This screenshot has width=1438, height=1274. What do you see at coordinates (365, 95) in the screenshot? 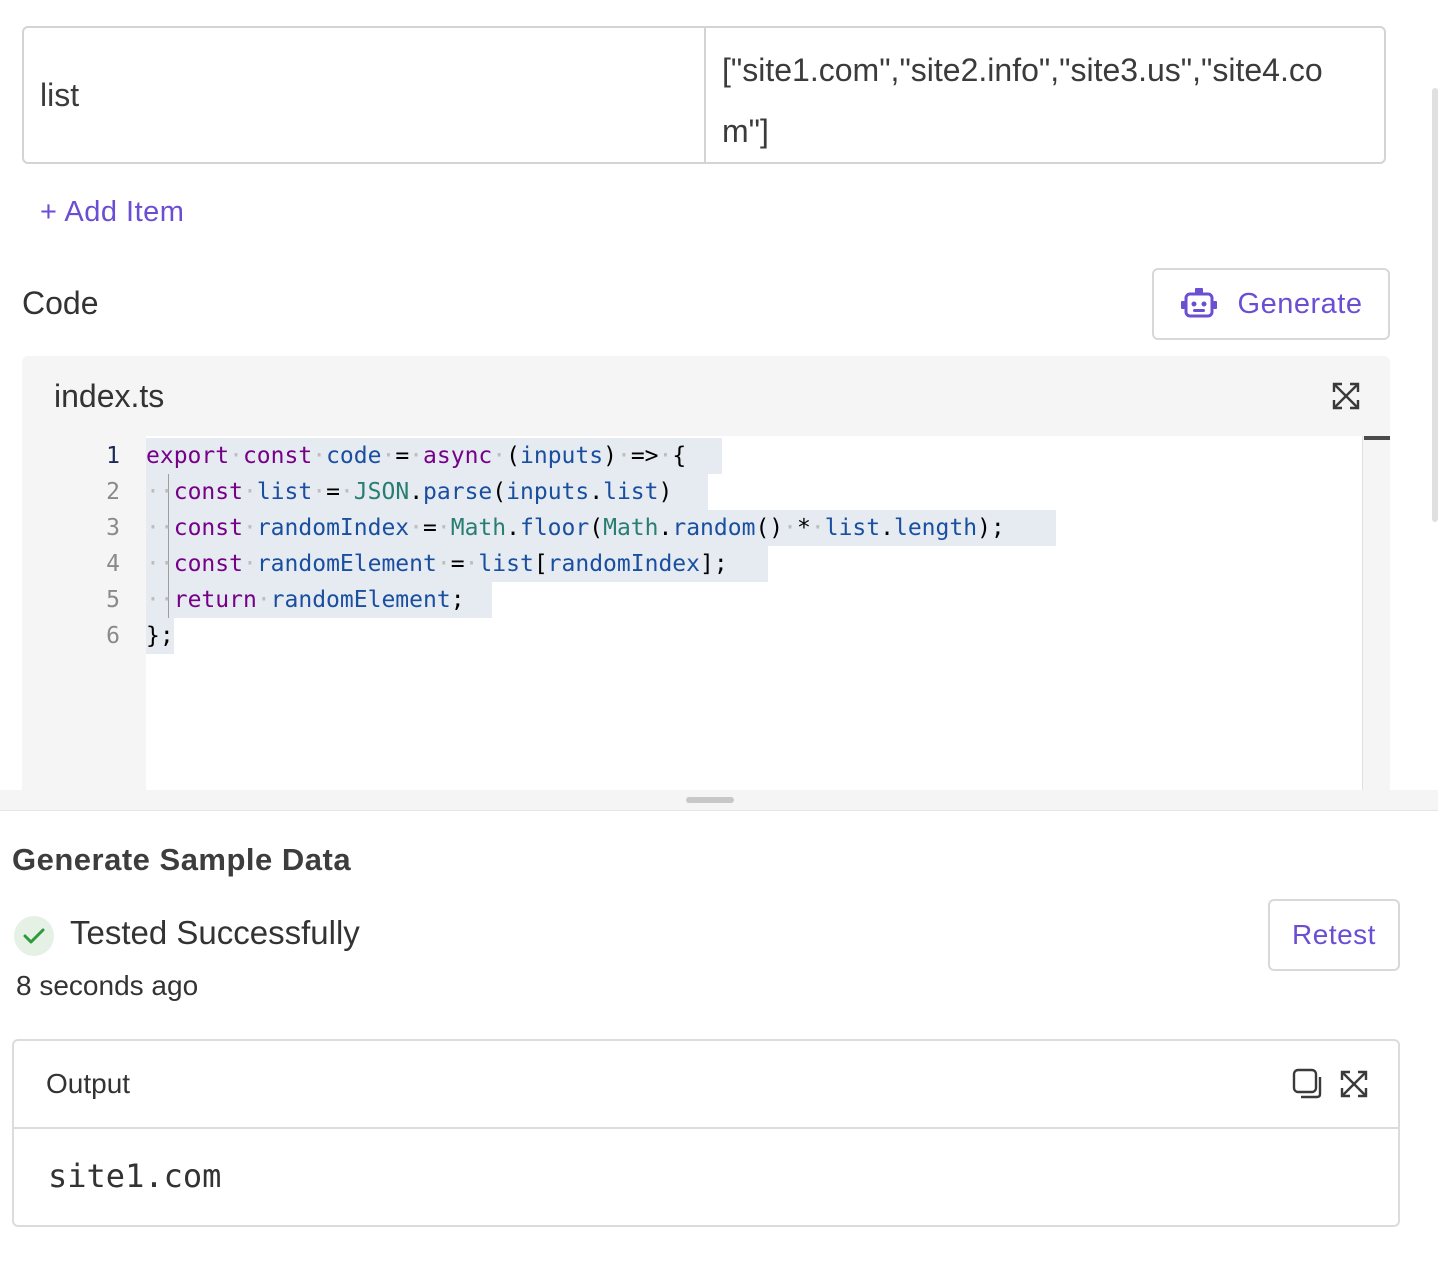
I see `input-key-field: list` at bounding box center [365, 95].